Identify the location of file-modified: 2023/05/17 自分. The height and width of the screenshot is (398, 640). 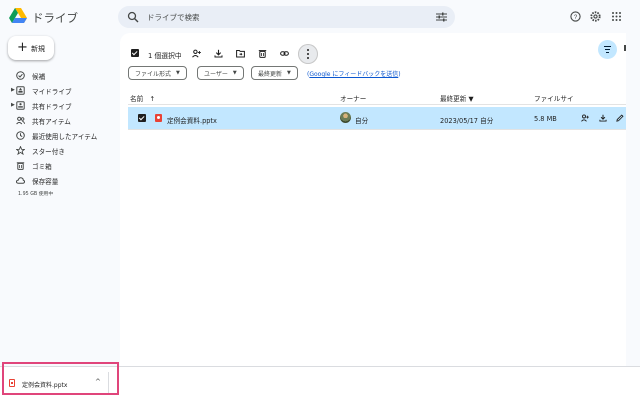
(467, 121).